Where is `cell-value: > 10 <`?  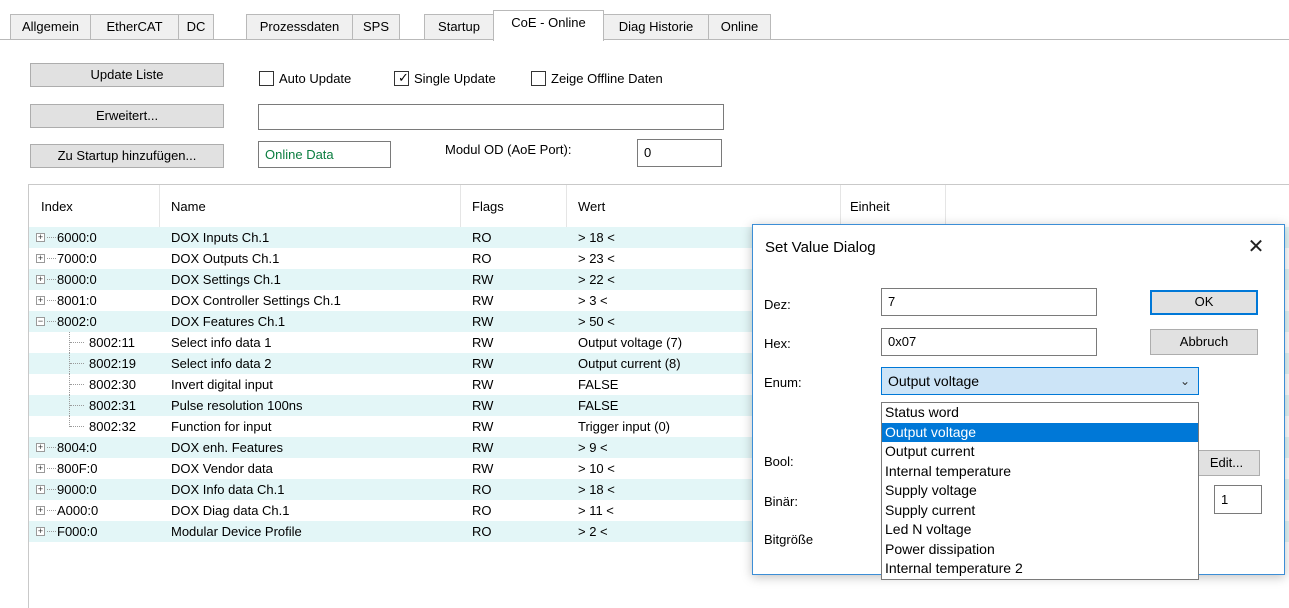 cell-value: > 10 < is located at coordinates (596, 468).